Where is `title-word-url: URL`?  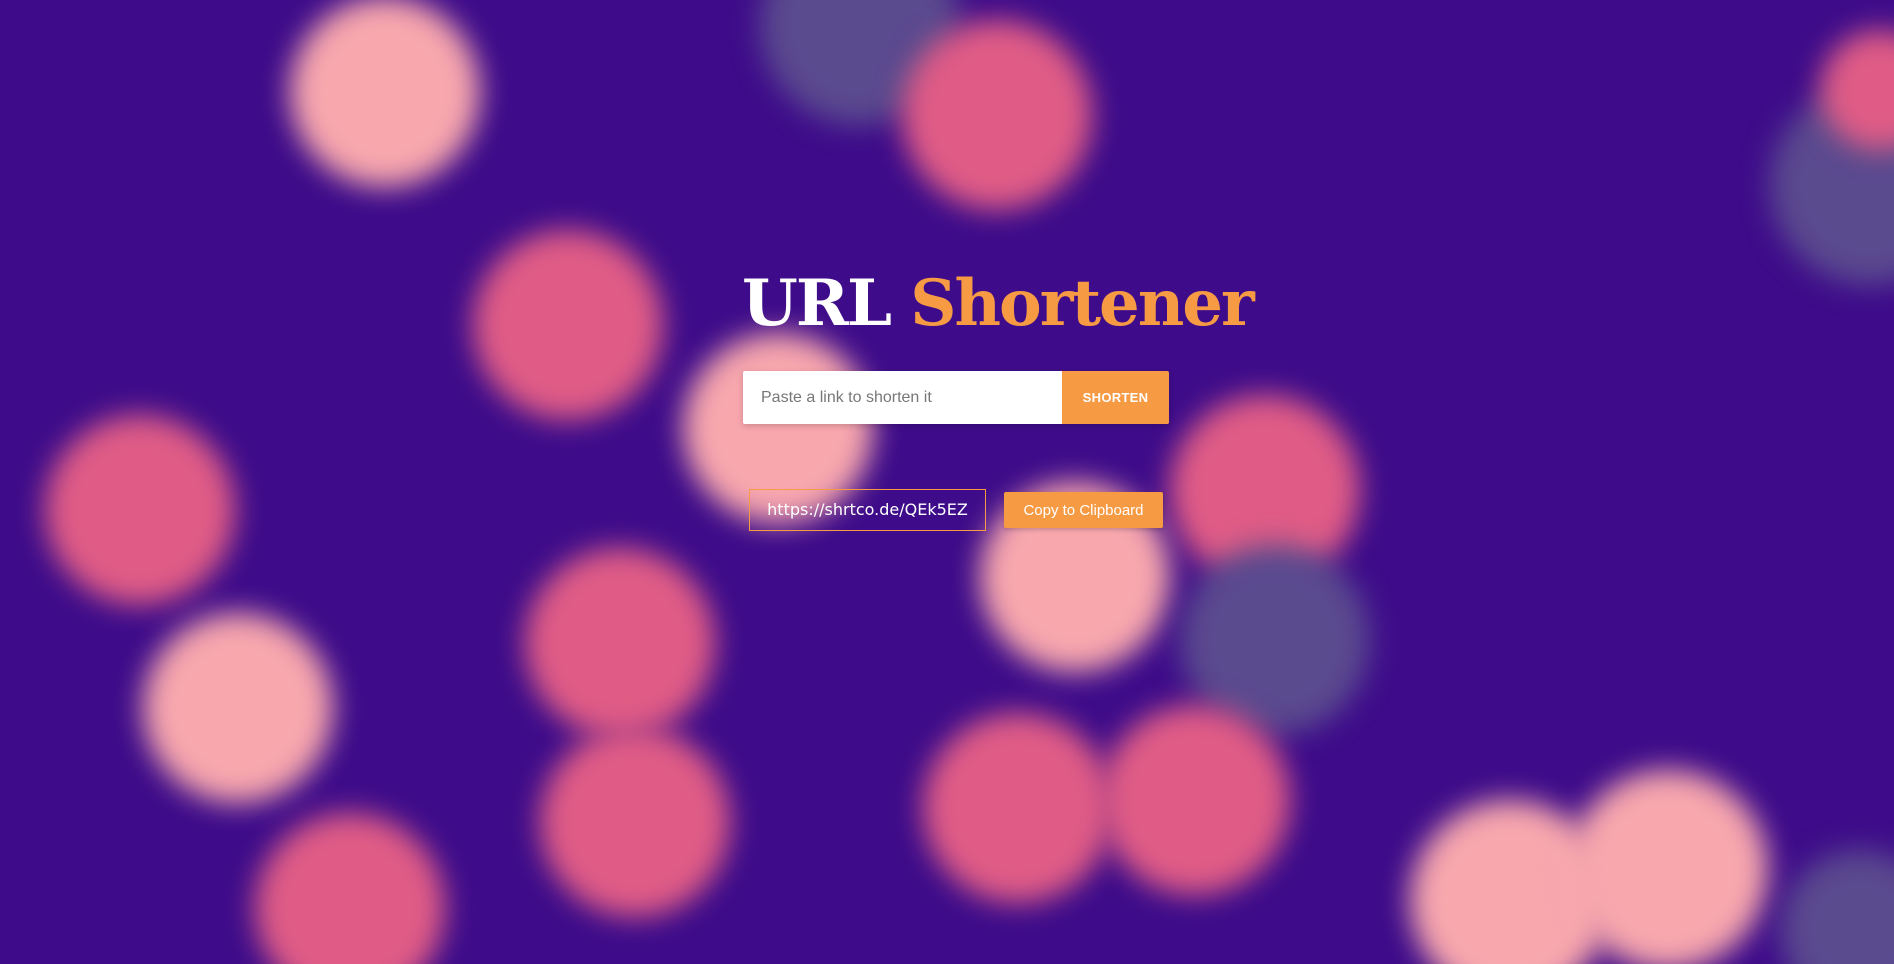 title-word-url: URL is located at coordinates (817, 303).